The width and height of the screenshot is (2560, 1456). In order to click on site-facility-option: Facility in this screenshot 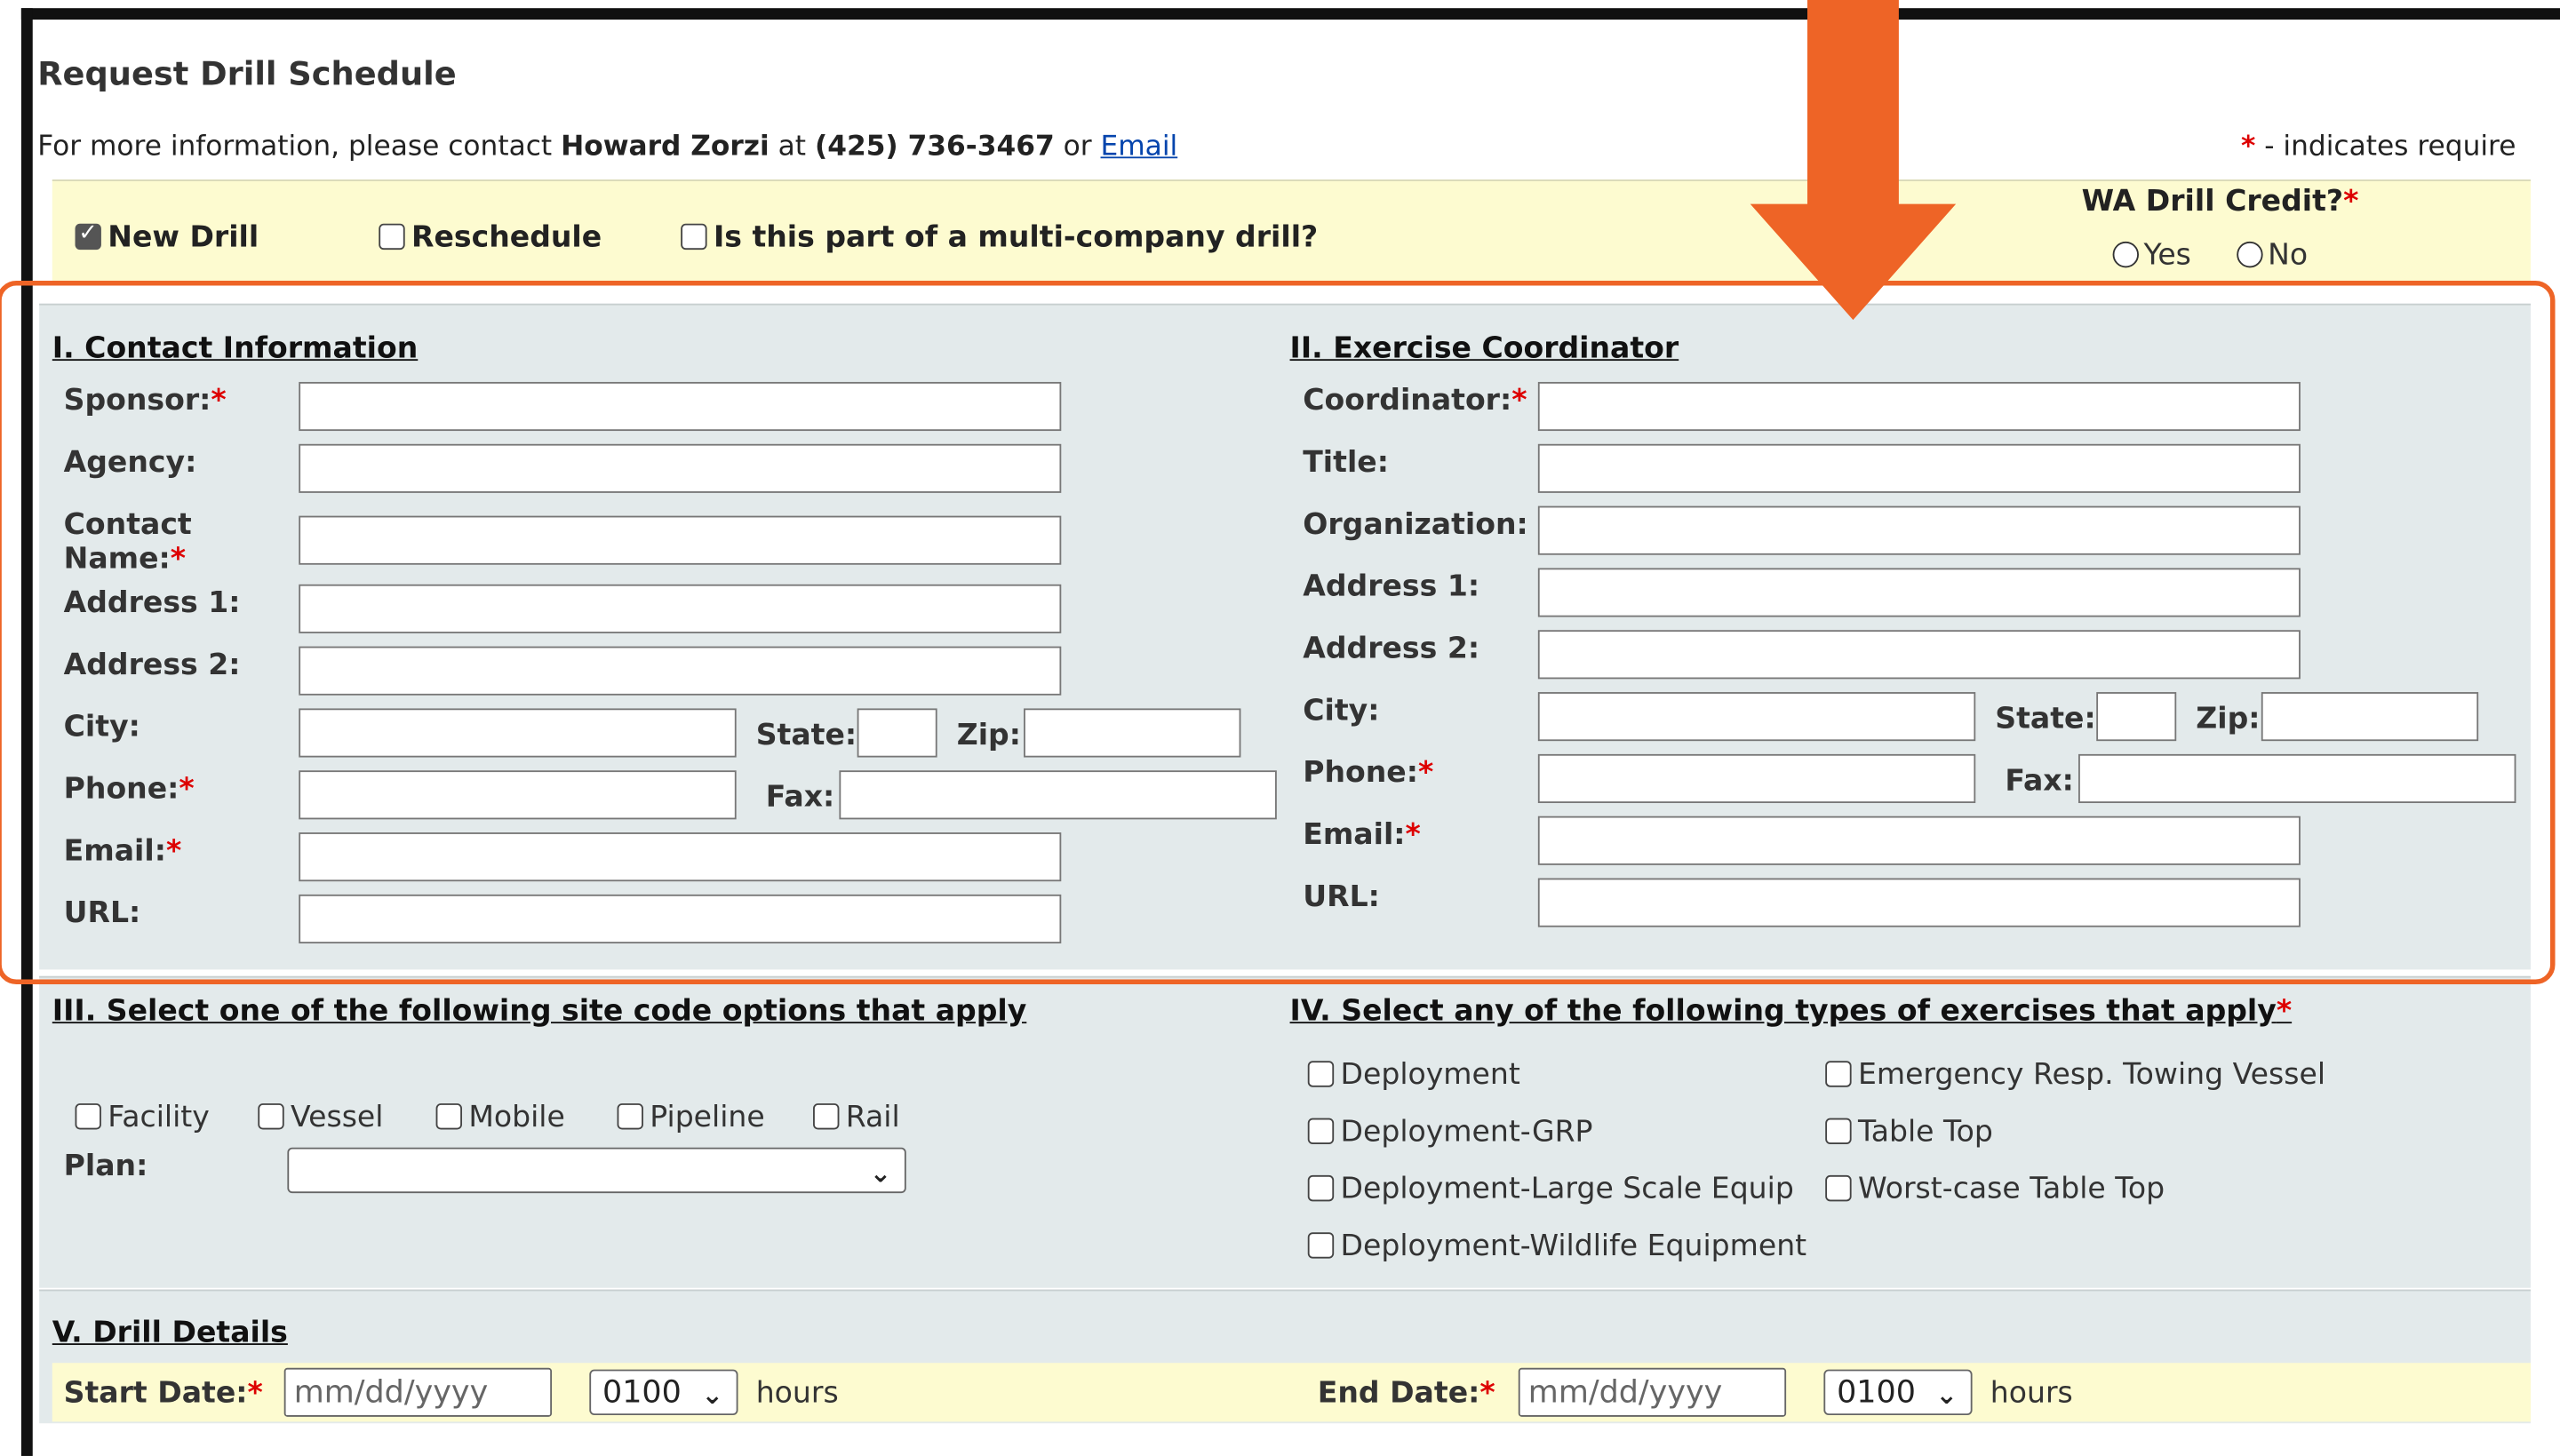, I will do `click(142, 1117)`.